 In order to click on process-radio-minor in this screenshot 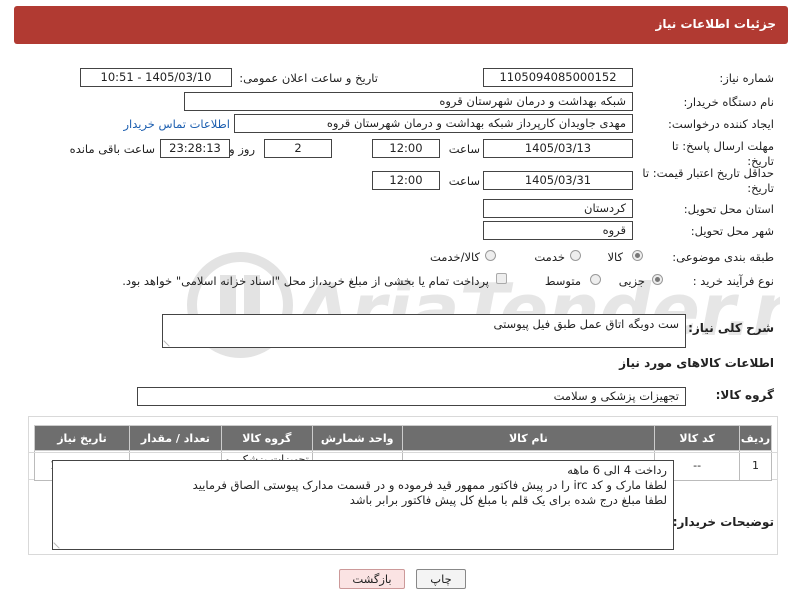, I will do `click(657, 279)`.